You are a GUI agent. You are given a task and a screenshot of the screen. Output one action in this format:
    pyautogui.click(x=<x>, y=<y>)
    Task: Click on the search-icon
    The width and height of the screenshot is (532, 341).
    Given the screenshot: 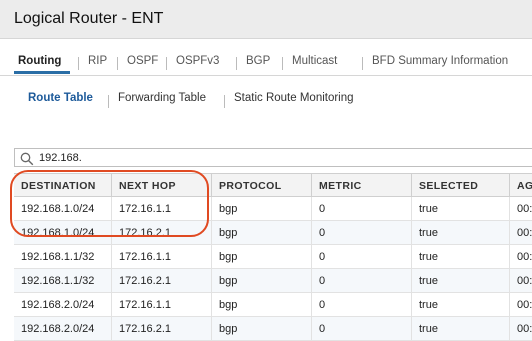 What is the action you would take?
    pyautogui.click(x=27, y=159)
    